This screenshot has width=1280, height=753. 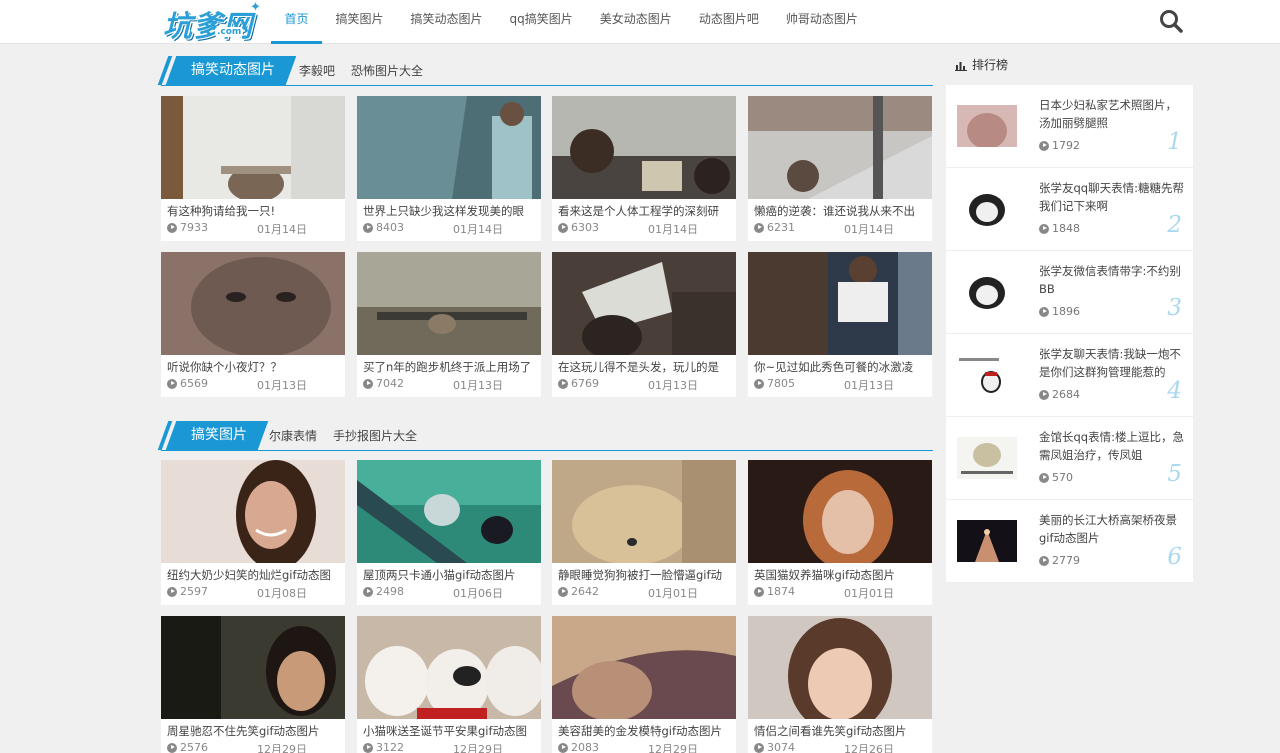 What do you see at coordinates (640, 731) in the screenshot?
I see `card-title: 美容甜美的金发模特gif动态图片` at bounding box center [640, 731].